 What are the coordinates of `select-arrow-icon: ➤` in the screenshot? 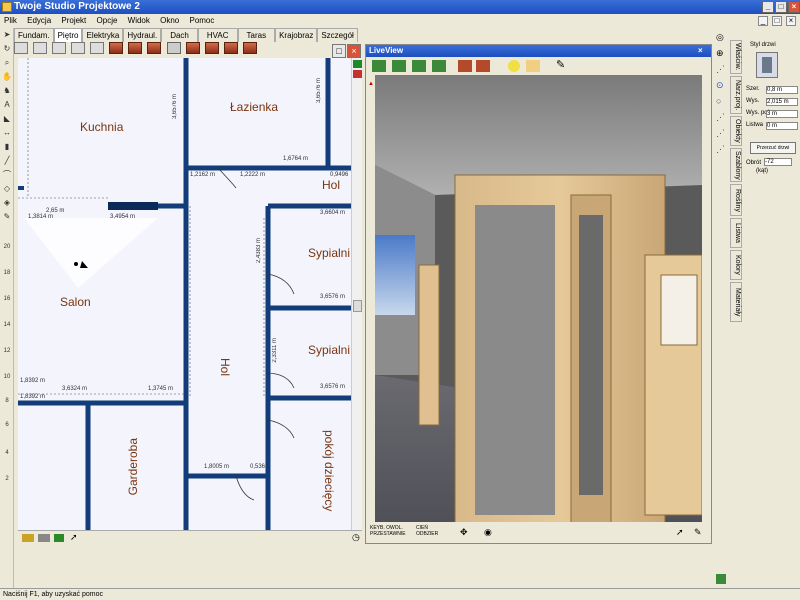 It's located at (7, 35).